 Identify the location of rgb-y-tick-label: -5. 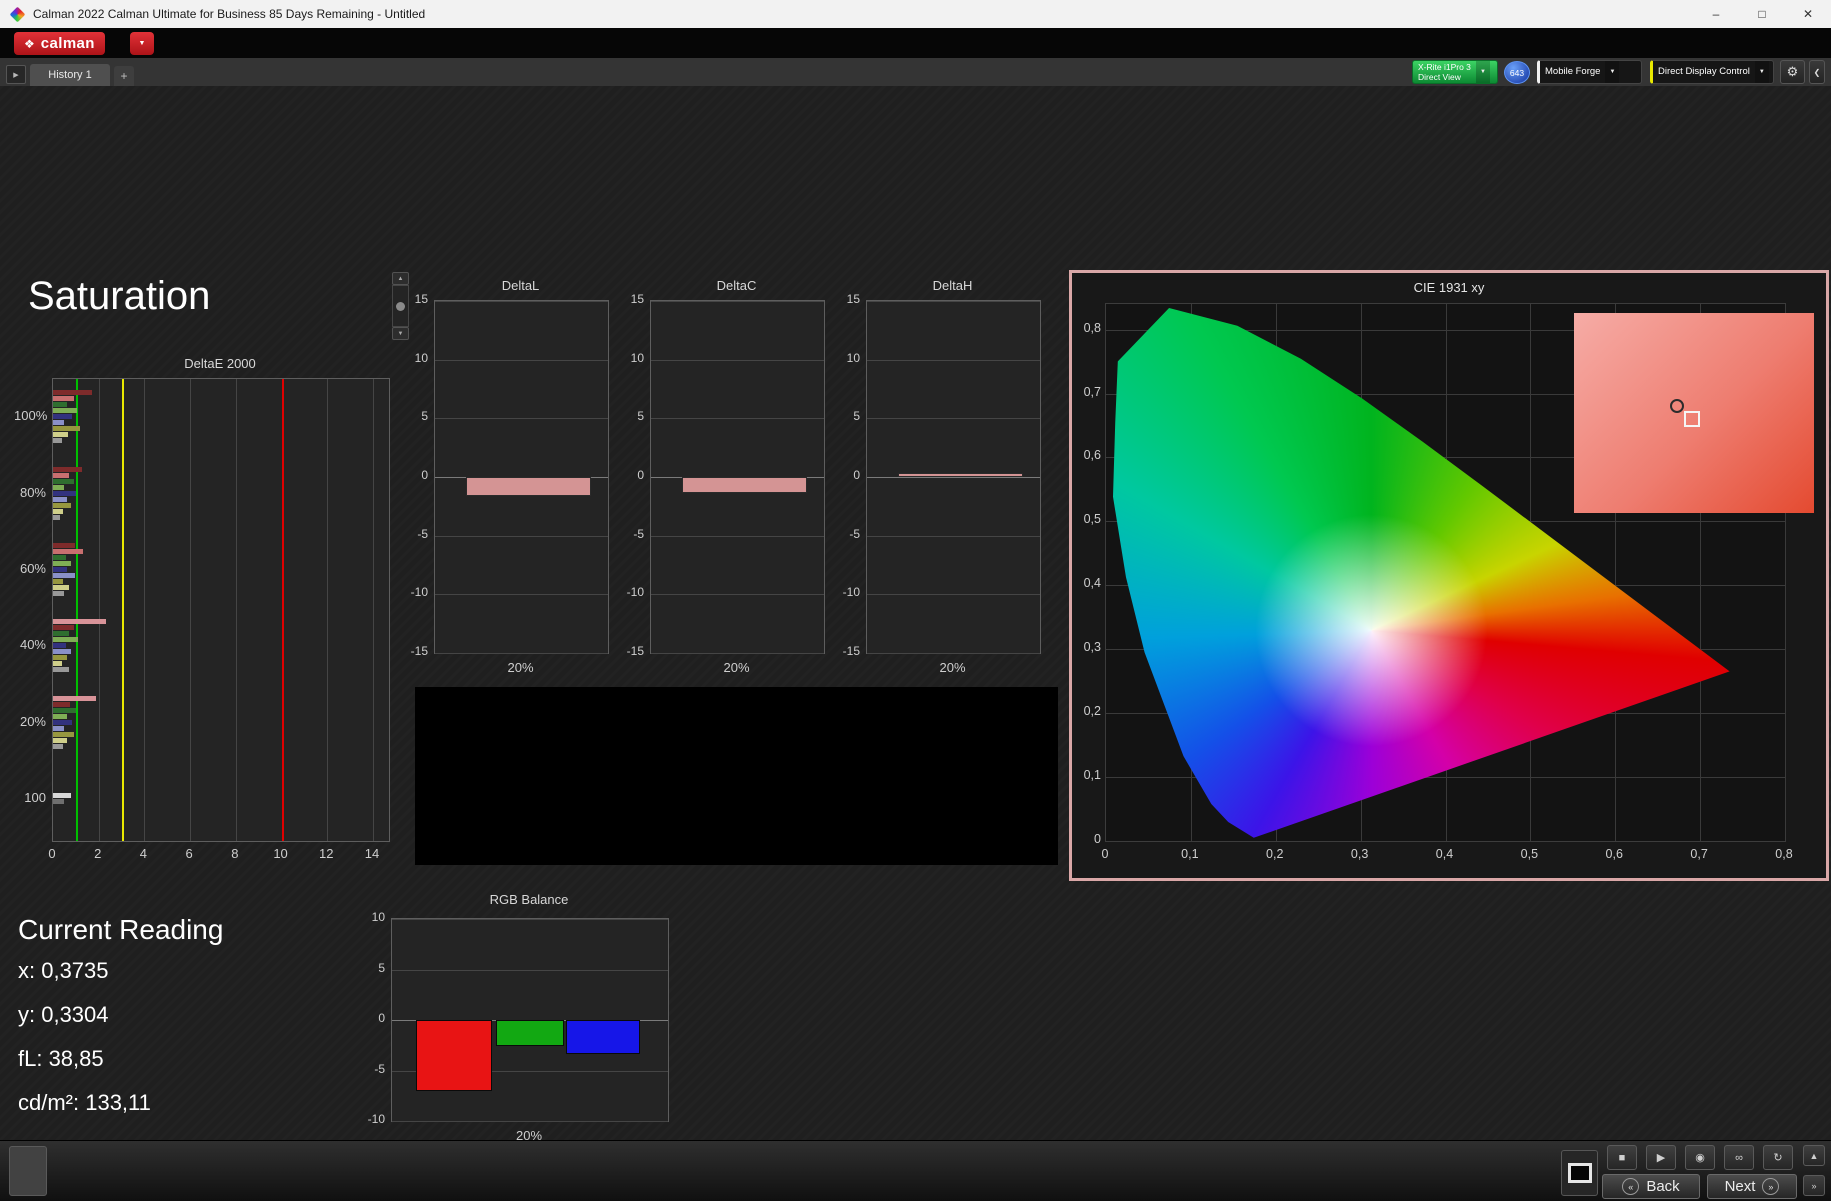
(379, 1068).